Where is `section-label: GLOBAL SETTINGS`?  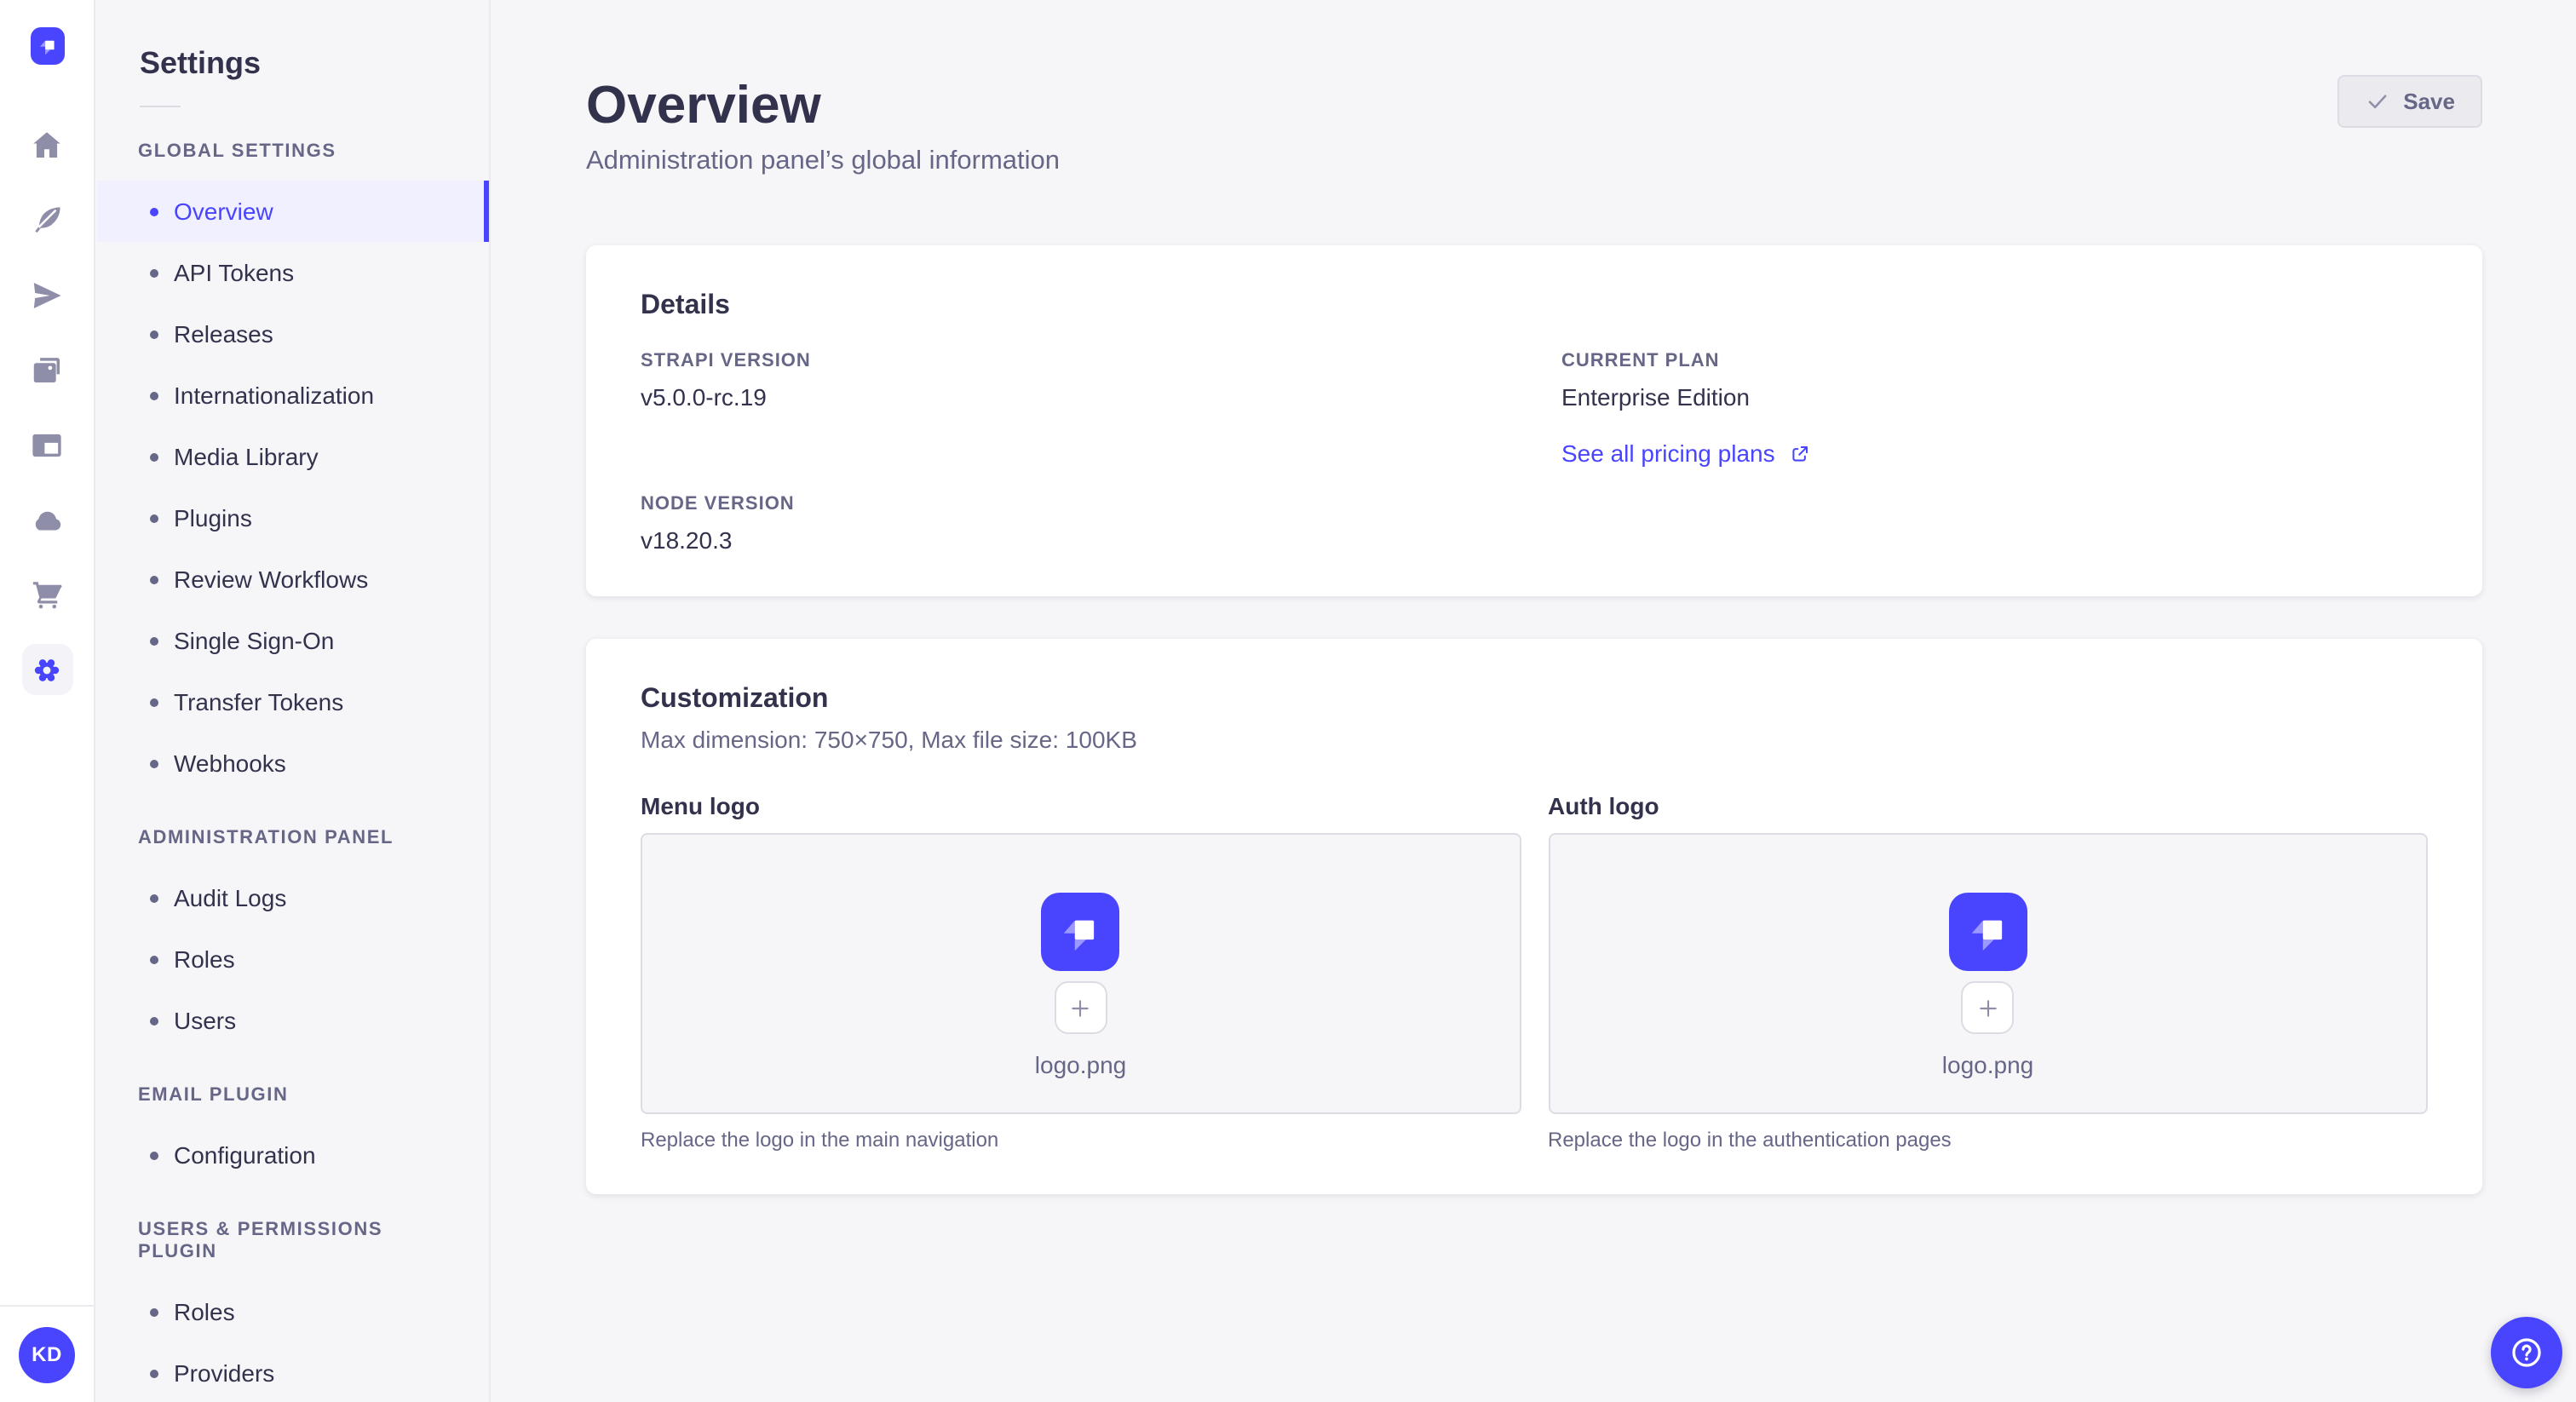 section-label: GLOBAL SETTINGS is located at coordinates (237, 151).